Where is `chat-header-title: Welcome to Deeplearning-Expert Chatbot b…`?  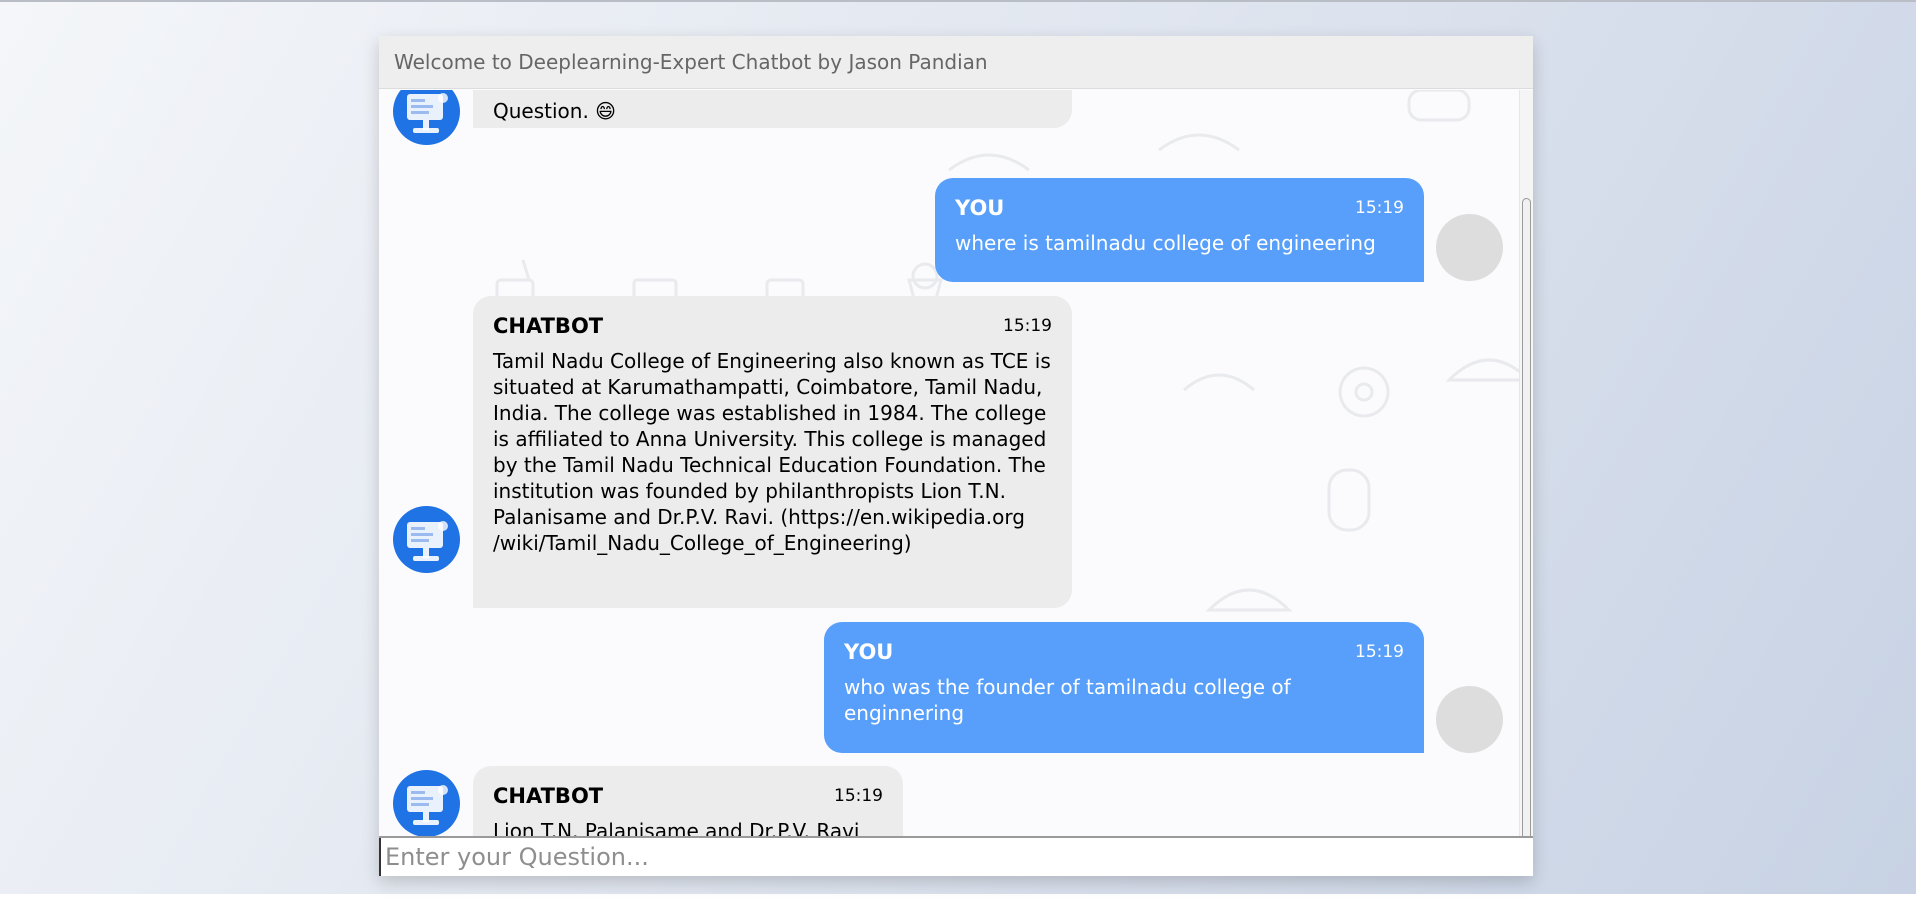 chat-header-title: Welcome to Deeplearning-Expert Chatbot b… is located at coordinates (956, 62).